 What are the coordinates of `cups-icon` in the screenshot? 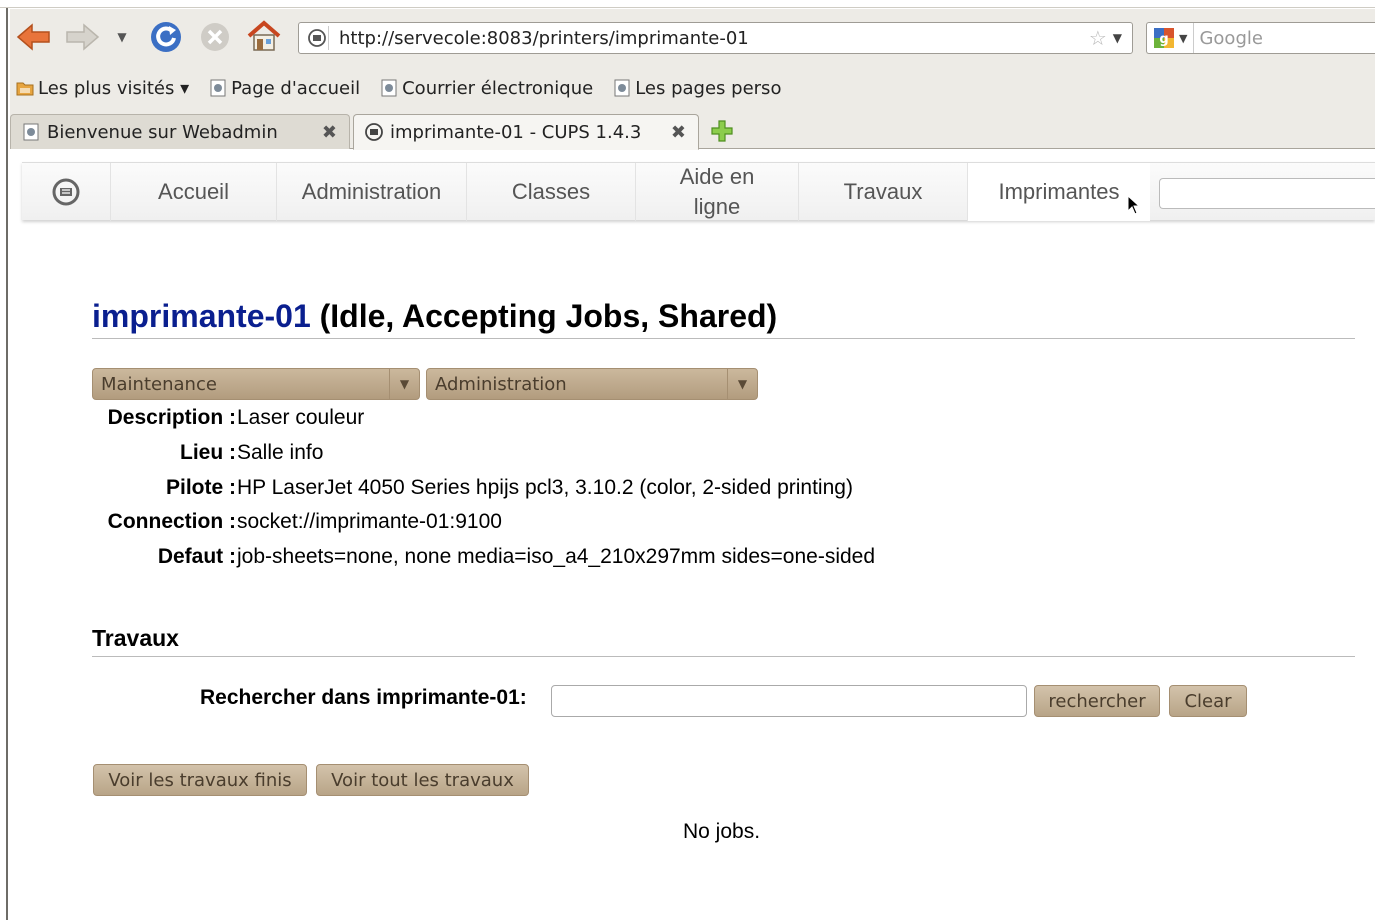 It's located at (374, 132).